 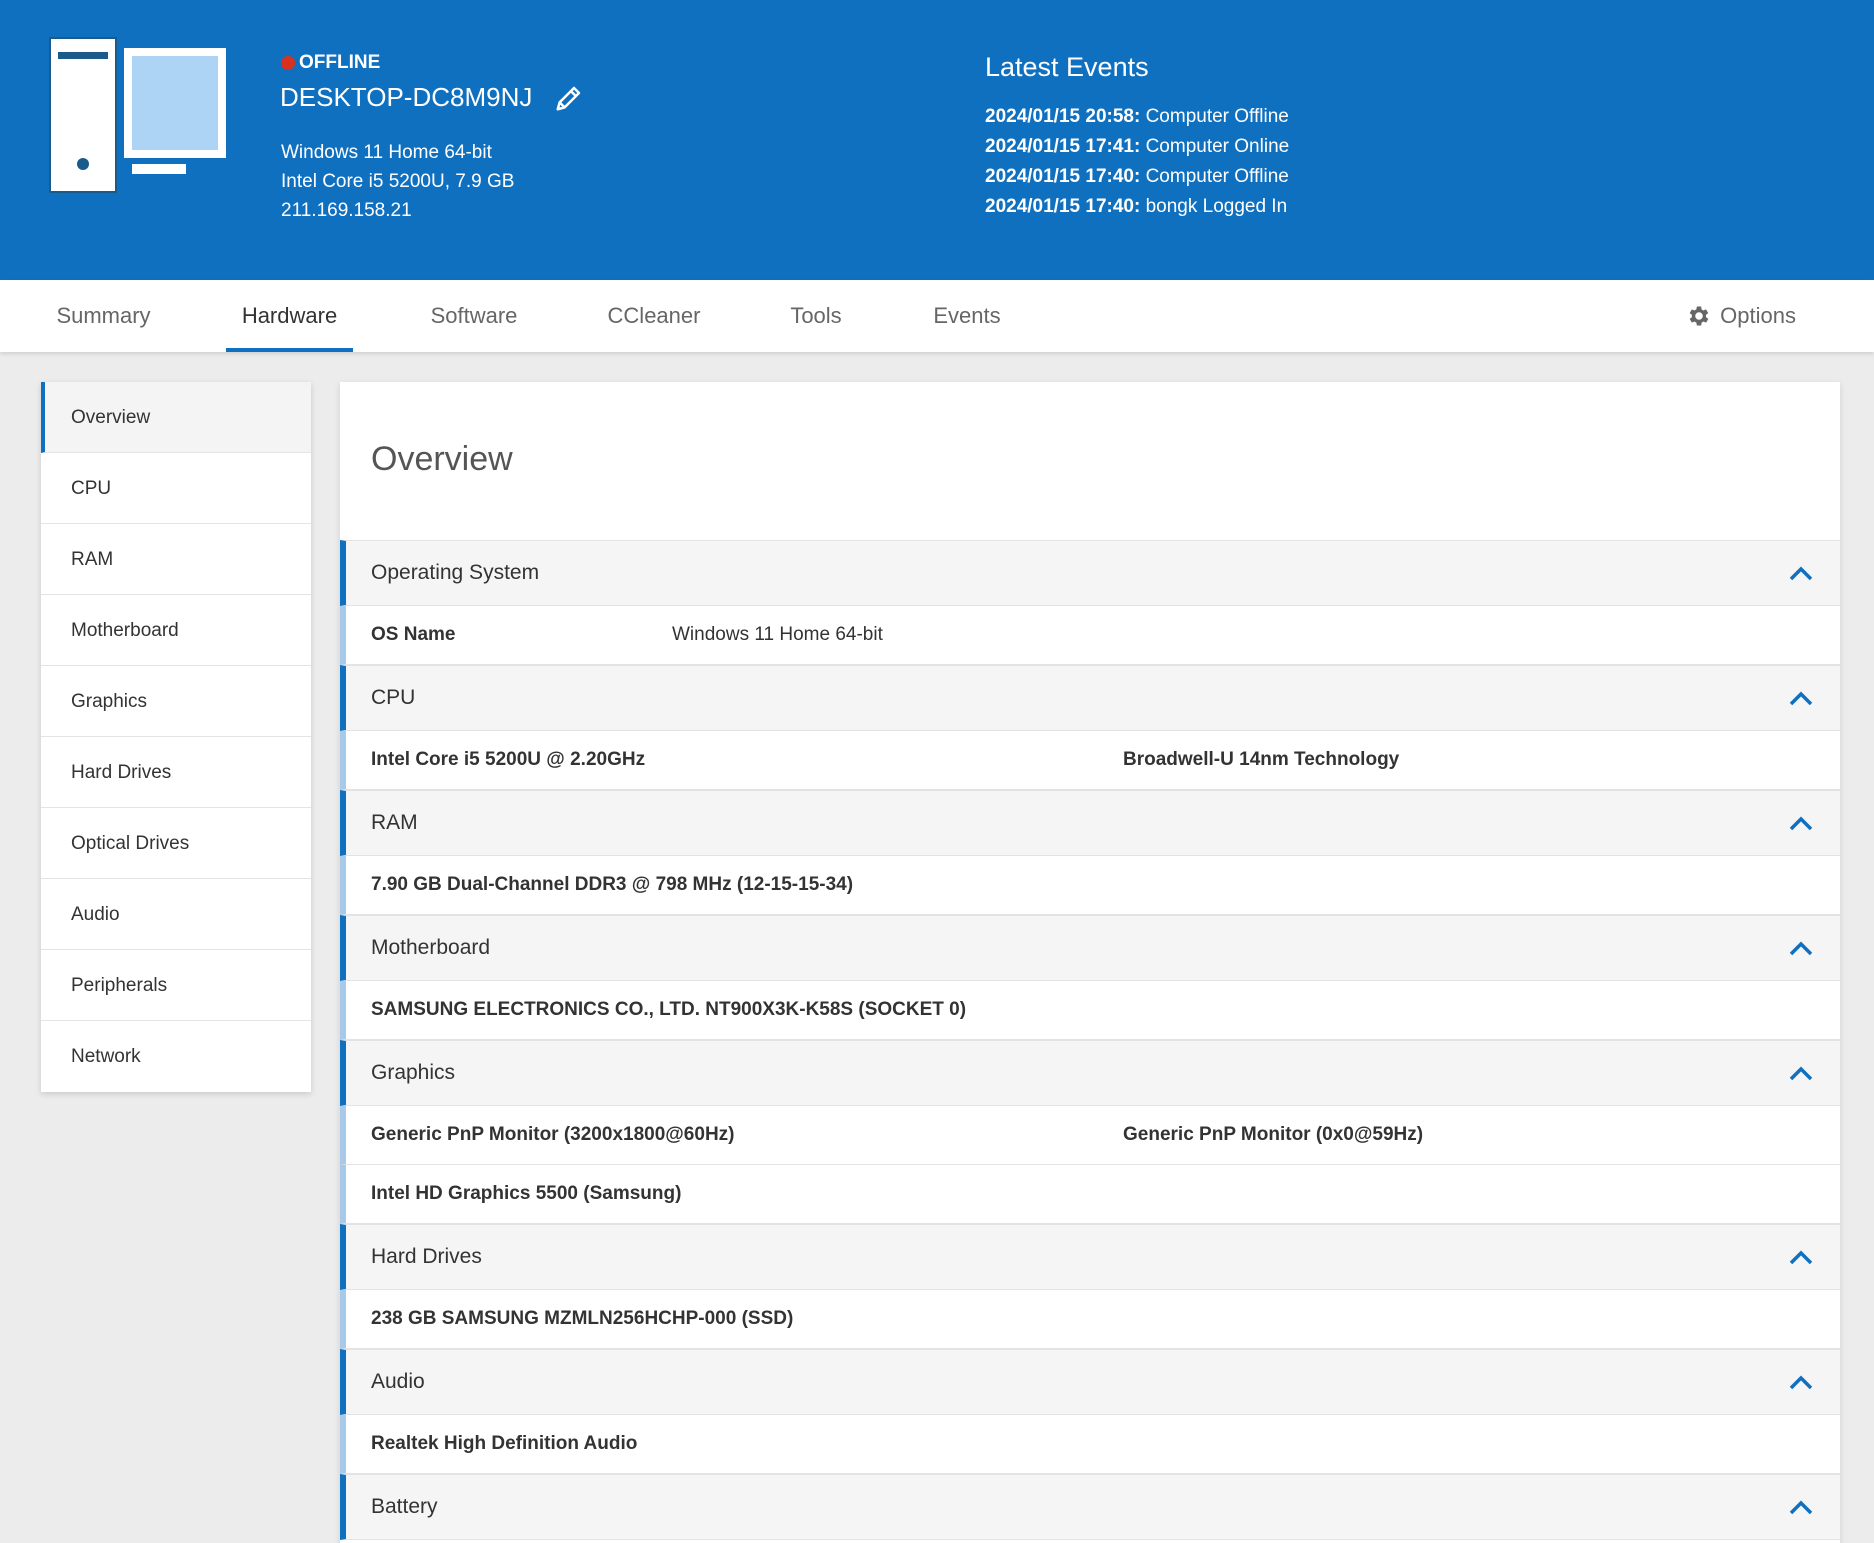 I want to click on event-item: 2024/01/15 17:41: Computer Online, so click(x=1137, y=147).